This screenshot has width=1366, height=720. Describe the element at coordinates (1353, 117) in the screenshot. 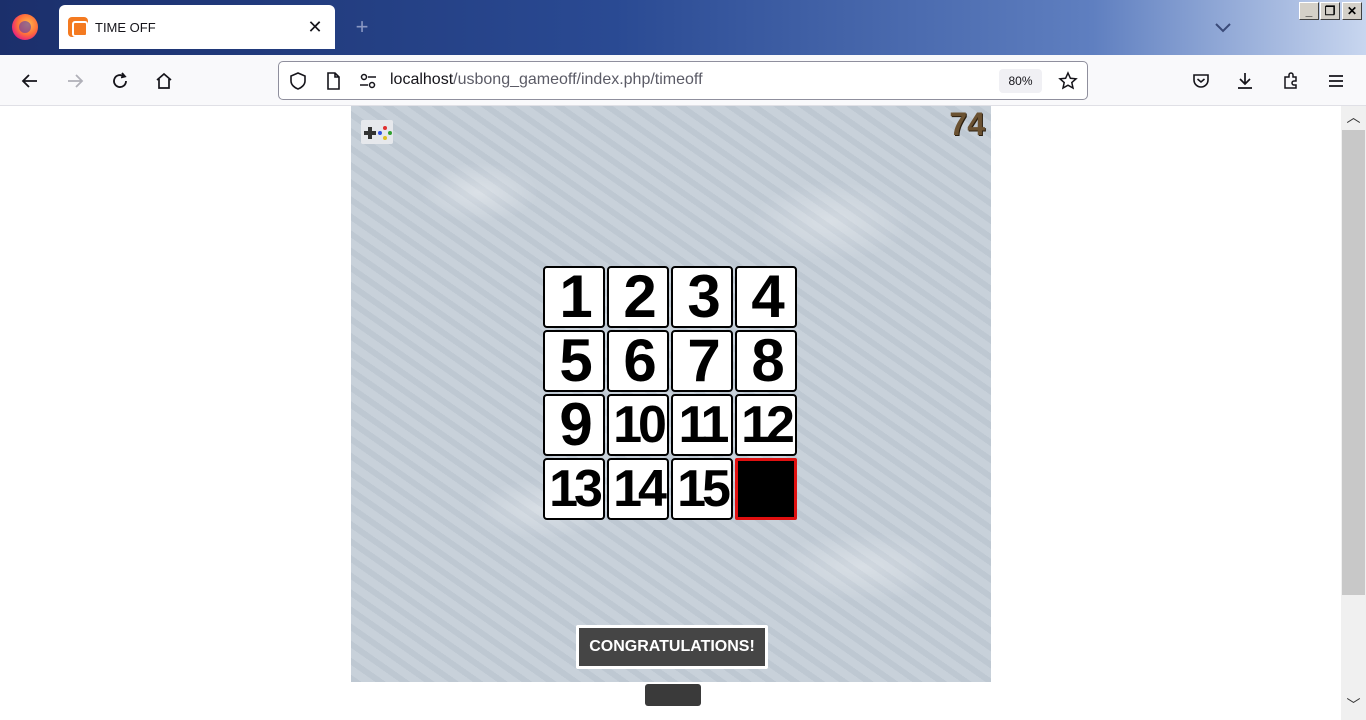

I see `scroll-up-arrow-icon: ︿` at that location.